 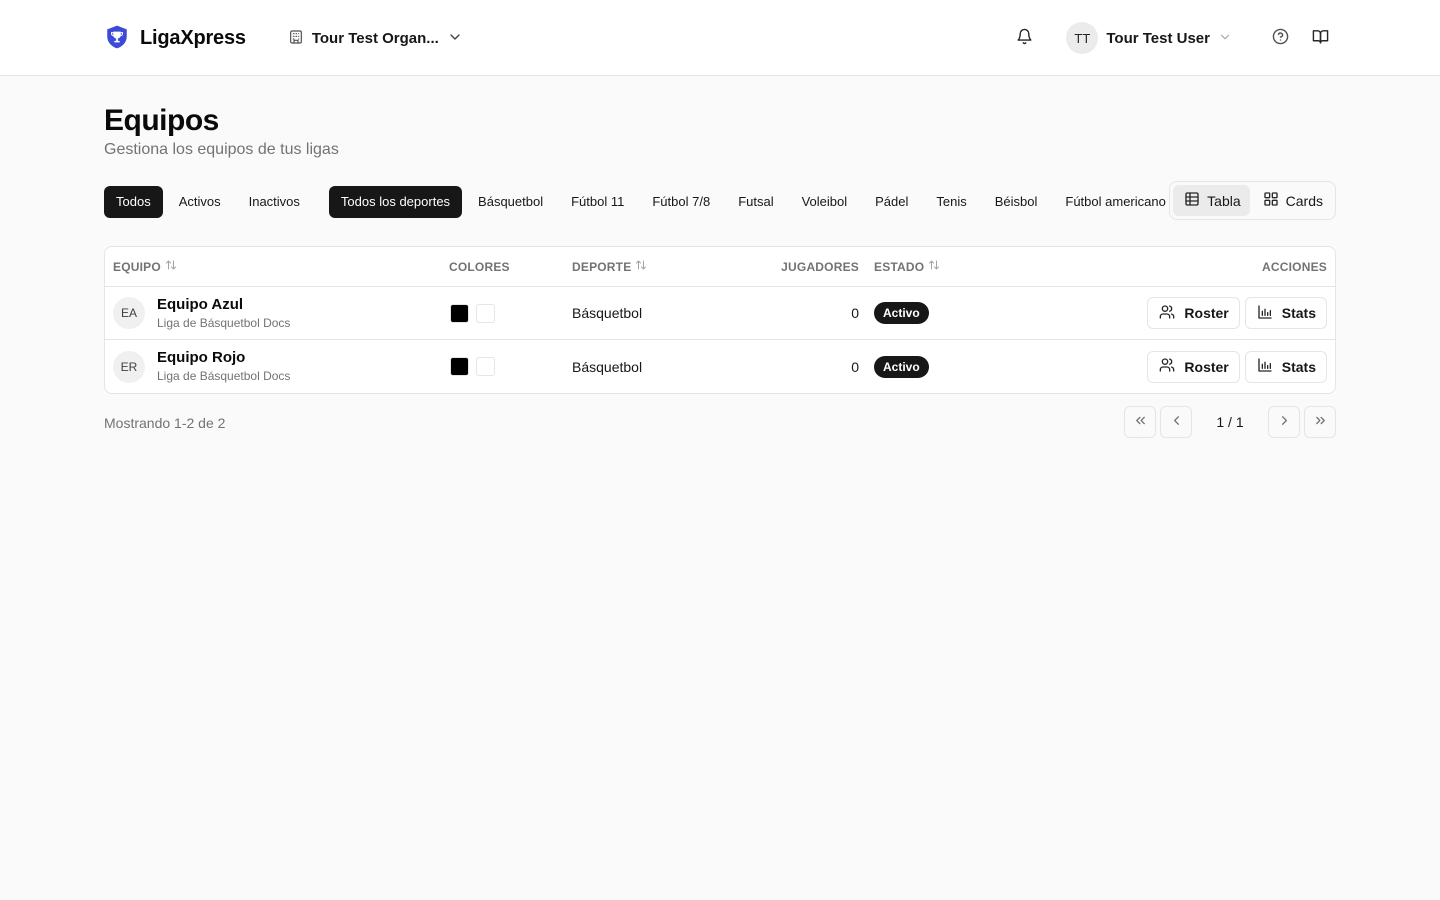 I want to click on column-actions: ACCIONES, so click(x=1294, y=267).